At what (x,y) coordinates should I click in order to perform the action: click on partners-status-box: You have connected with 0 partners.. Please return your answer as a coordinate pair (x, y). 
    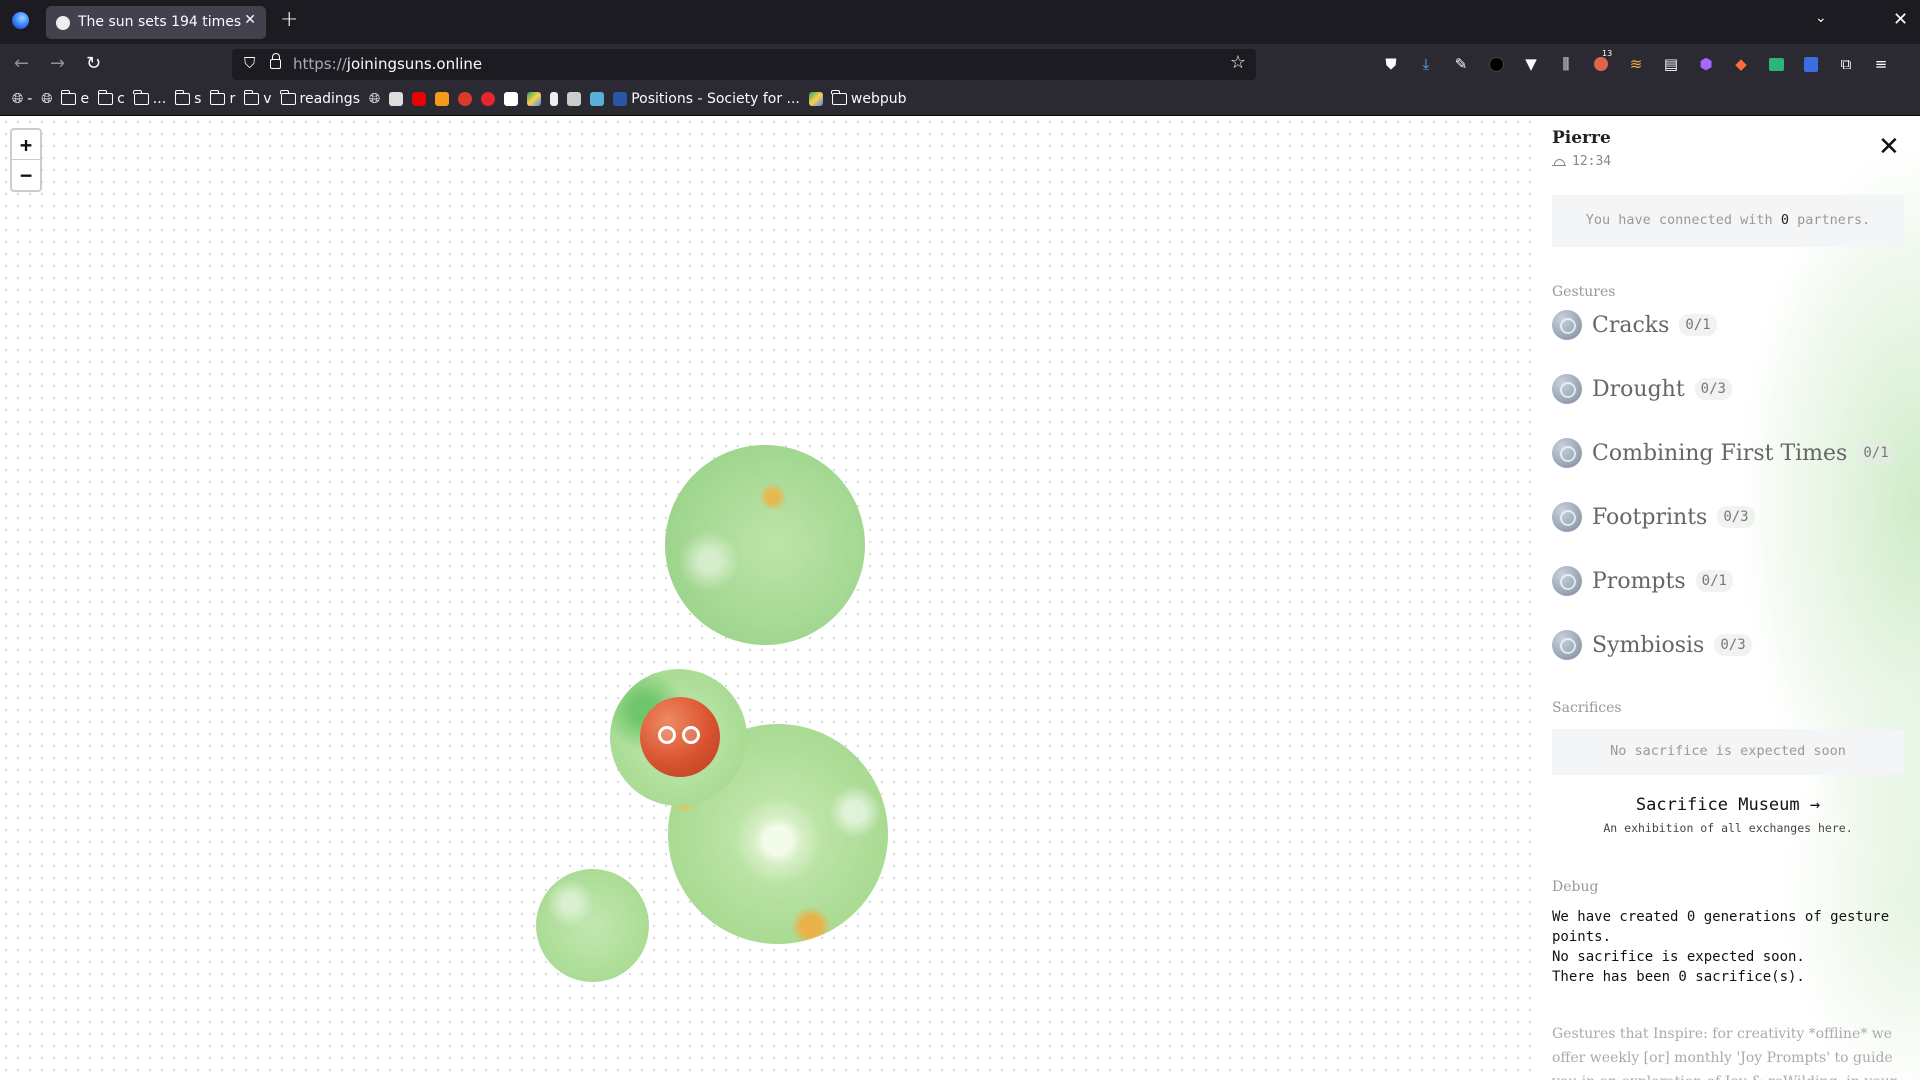
    Looking at the image, I should click on (1728, 221).